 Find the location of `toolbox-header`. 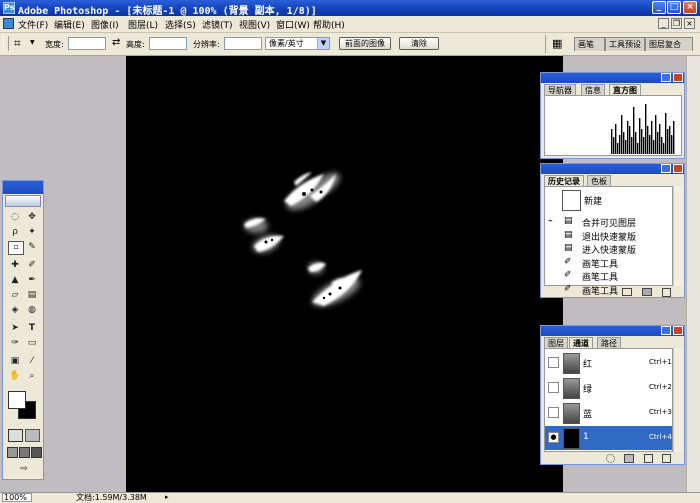

toolbox-header is located at coordinates (23, 187).